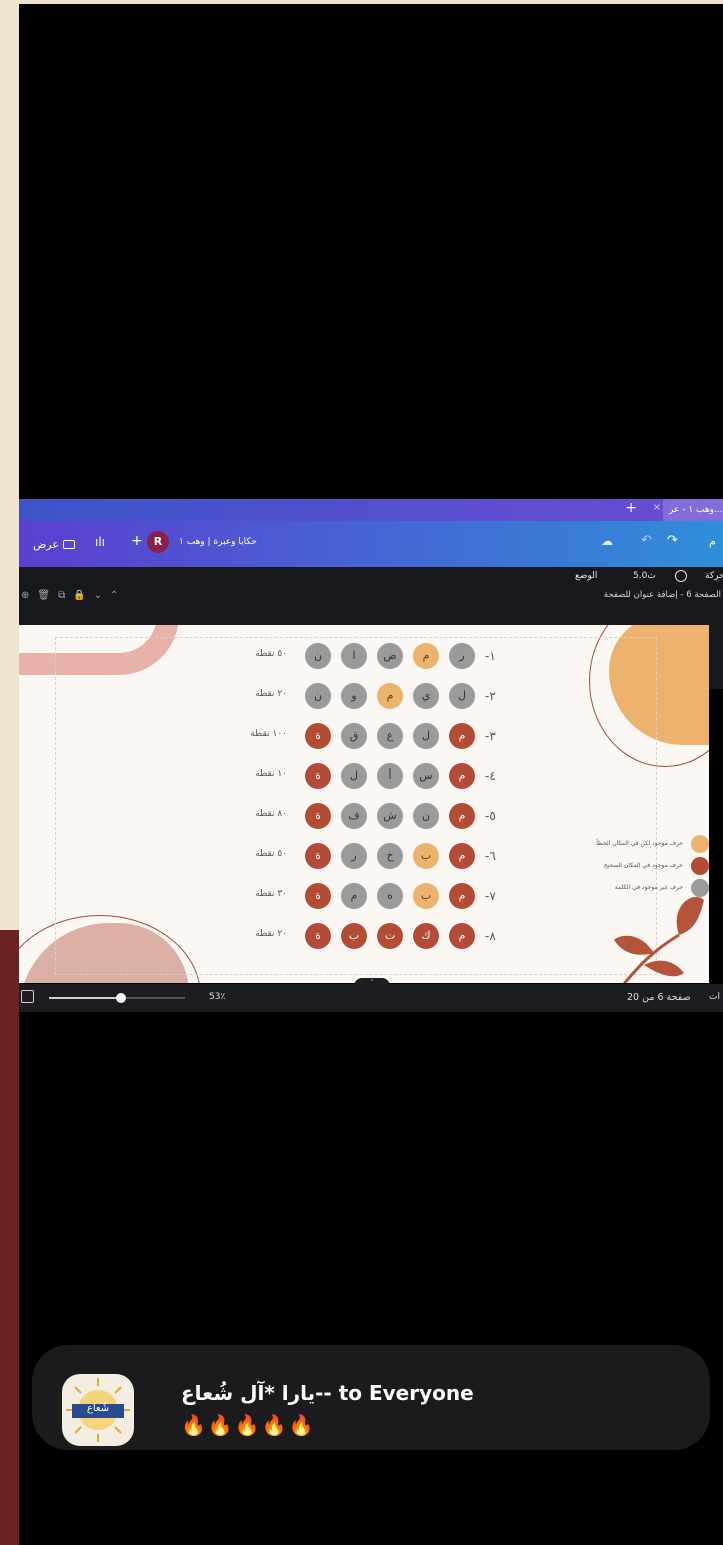 This screenshot has width=723, height=1545. I want to click on row-number: -١, so click(490, 656).